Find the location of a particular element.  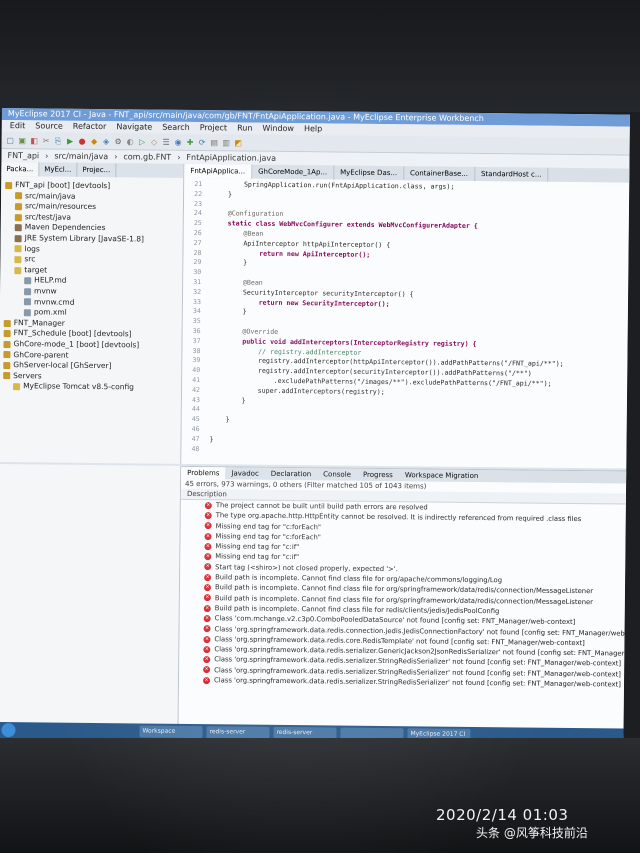

line-number: 47 is located at coordinates (195, 438).